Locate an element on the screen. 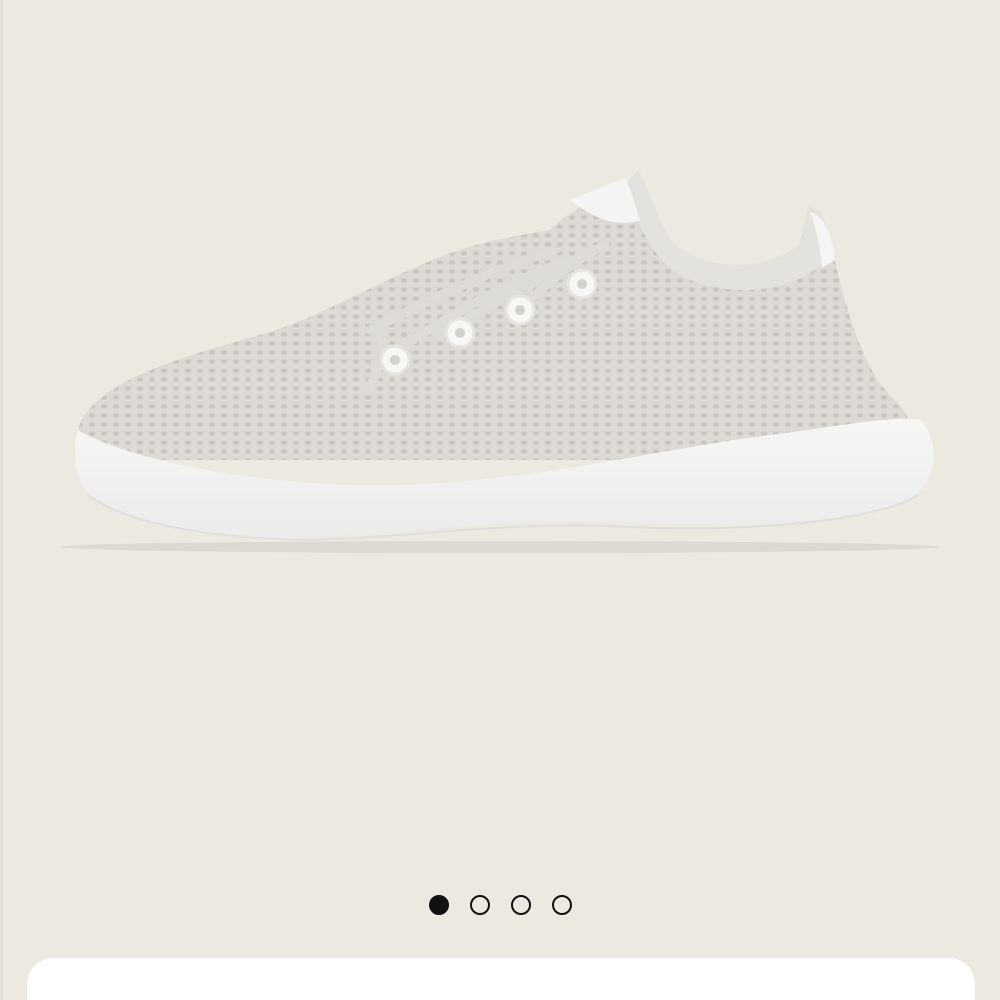 The width and height of the screenshot is (1000, 1000). product-details-sheet is located at coordinates (501, 979).